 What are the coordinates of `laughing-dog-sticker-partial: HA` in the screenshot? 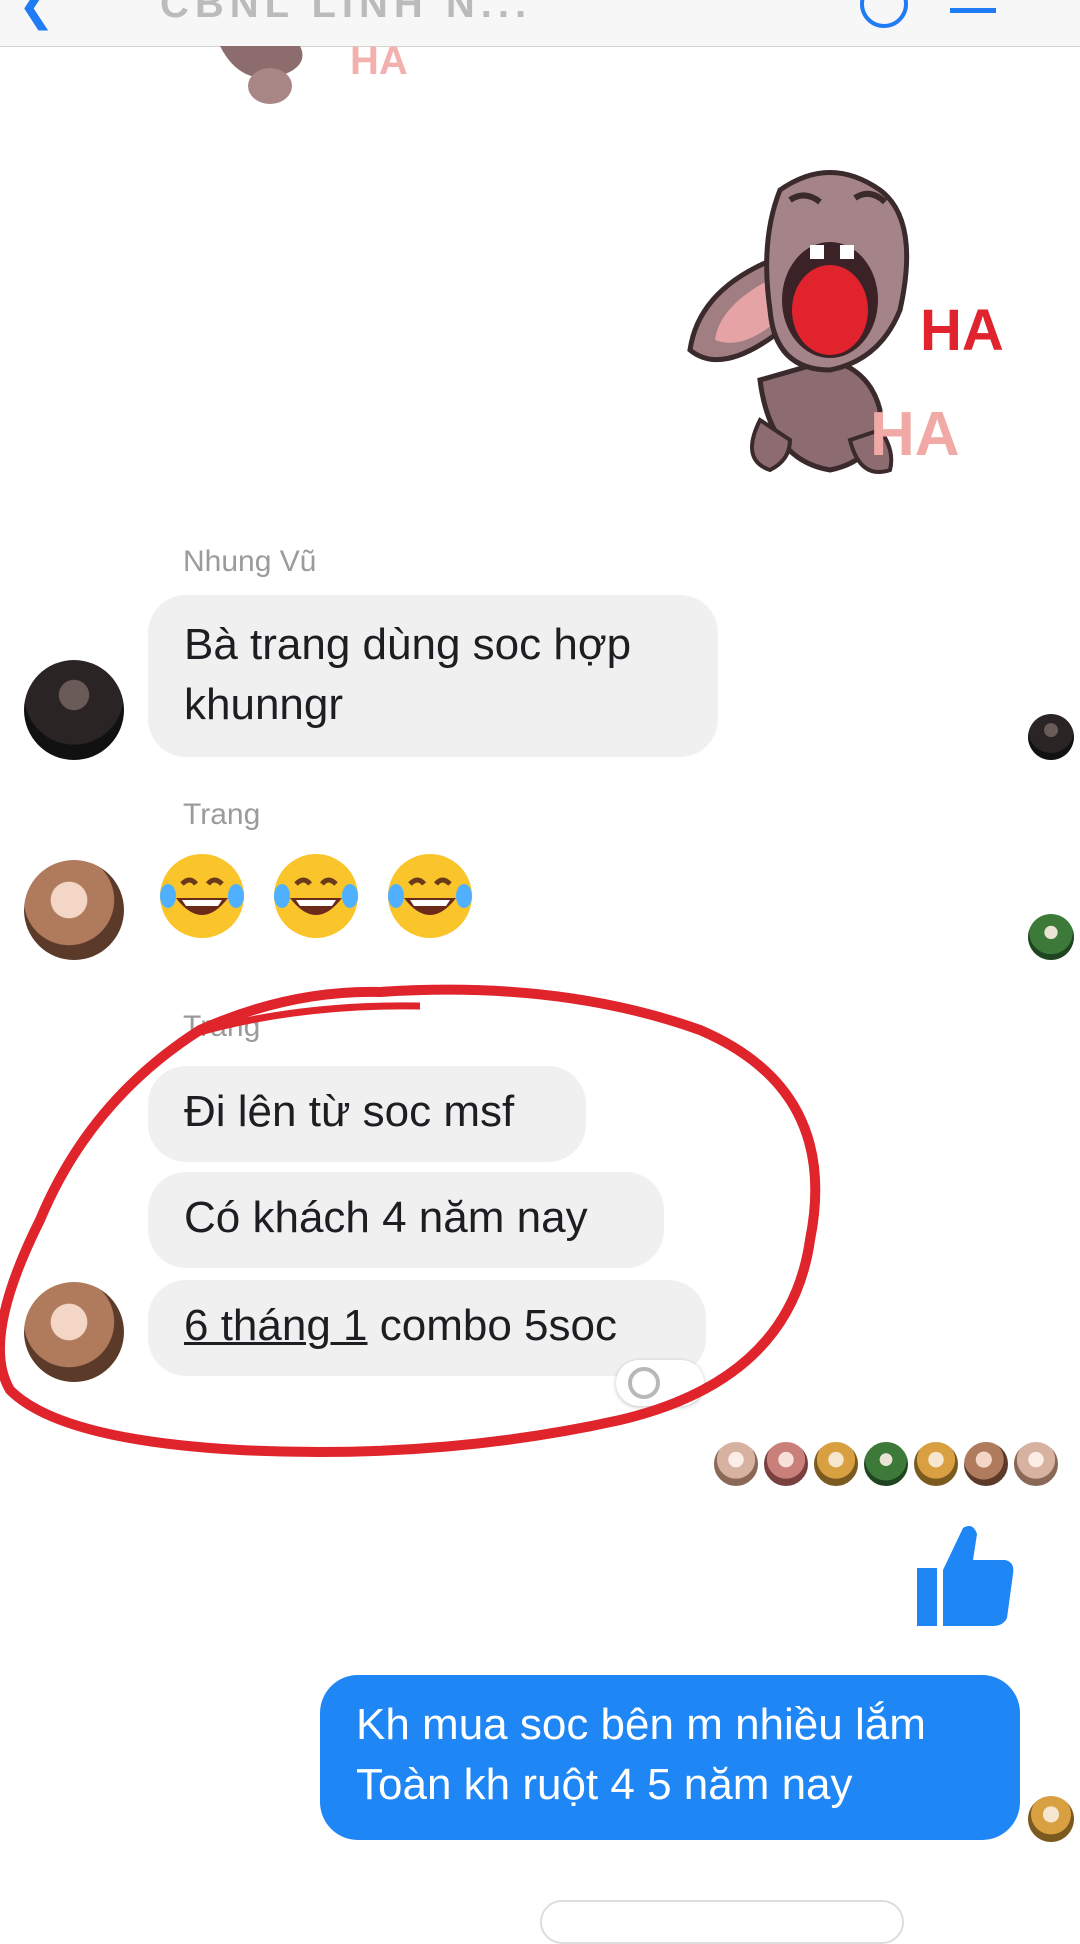 It's located at (314, 75).